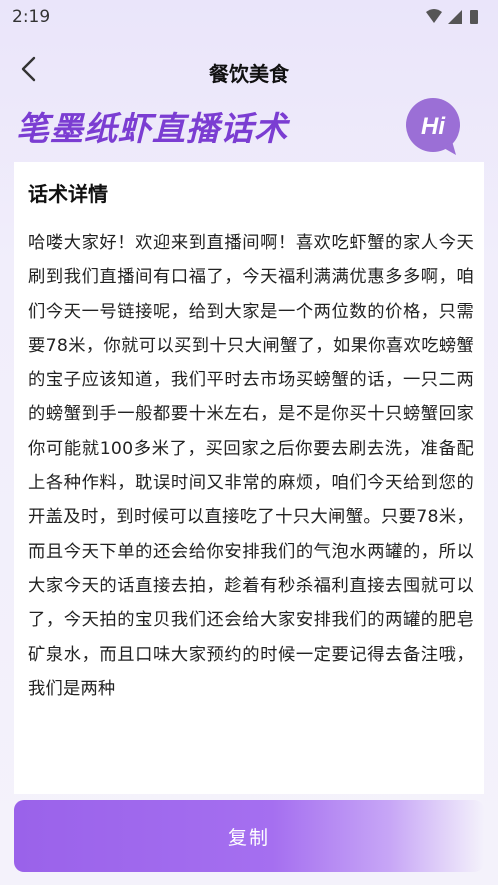 This screenshot has width=498, height=885. I want to click on copy-button: 复制, so click(249, 836).